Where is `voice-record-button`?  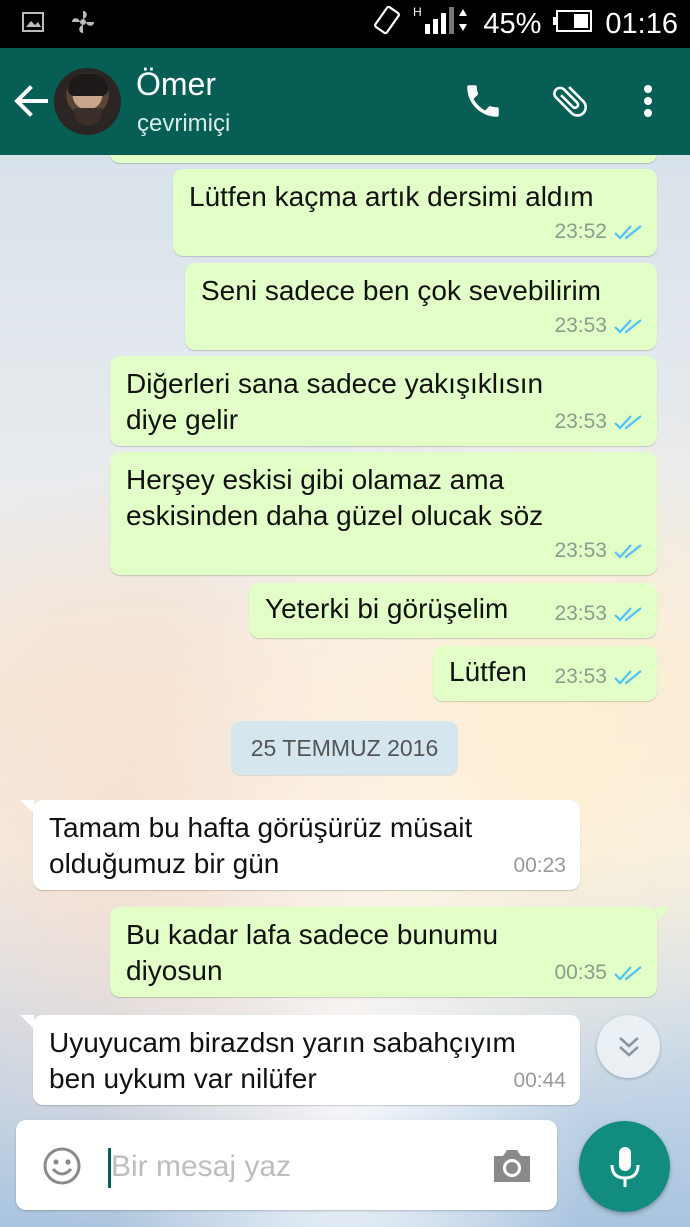
voice-record-button is located at coordinates (624, 1166).